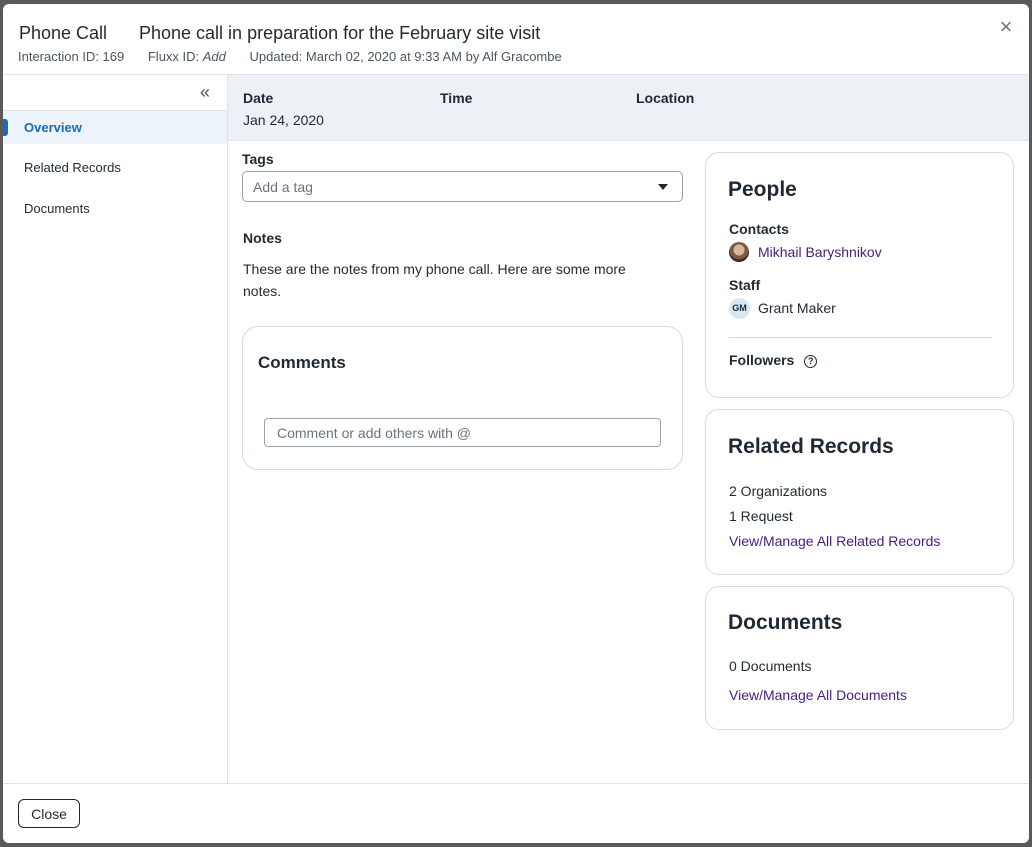  Describe the element at coordinates (283, 187) in the screenshot. I see `tags-placeholder: Add a tag` at that location.